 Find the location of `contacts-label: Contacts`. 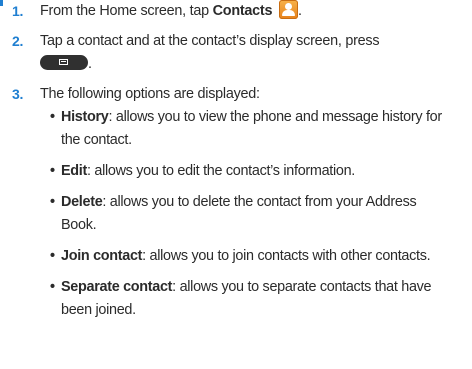

contacts-label: Contacts is located at coordinates (242, 11).